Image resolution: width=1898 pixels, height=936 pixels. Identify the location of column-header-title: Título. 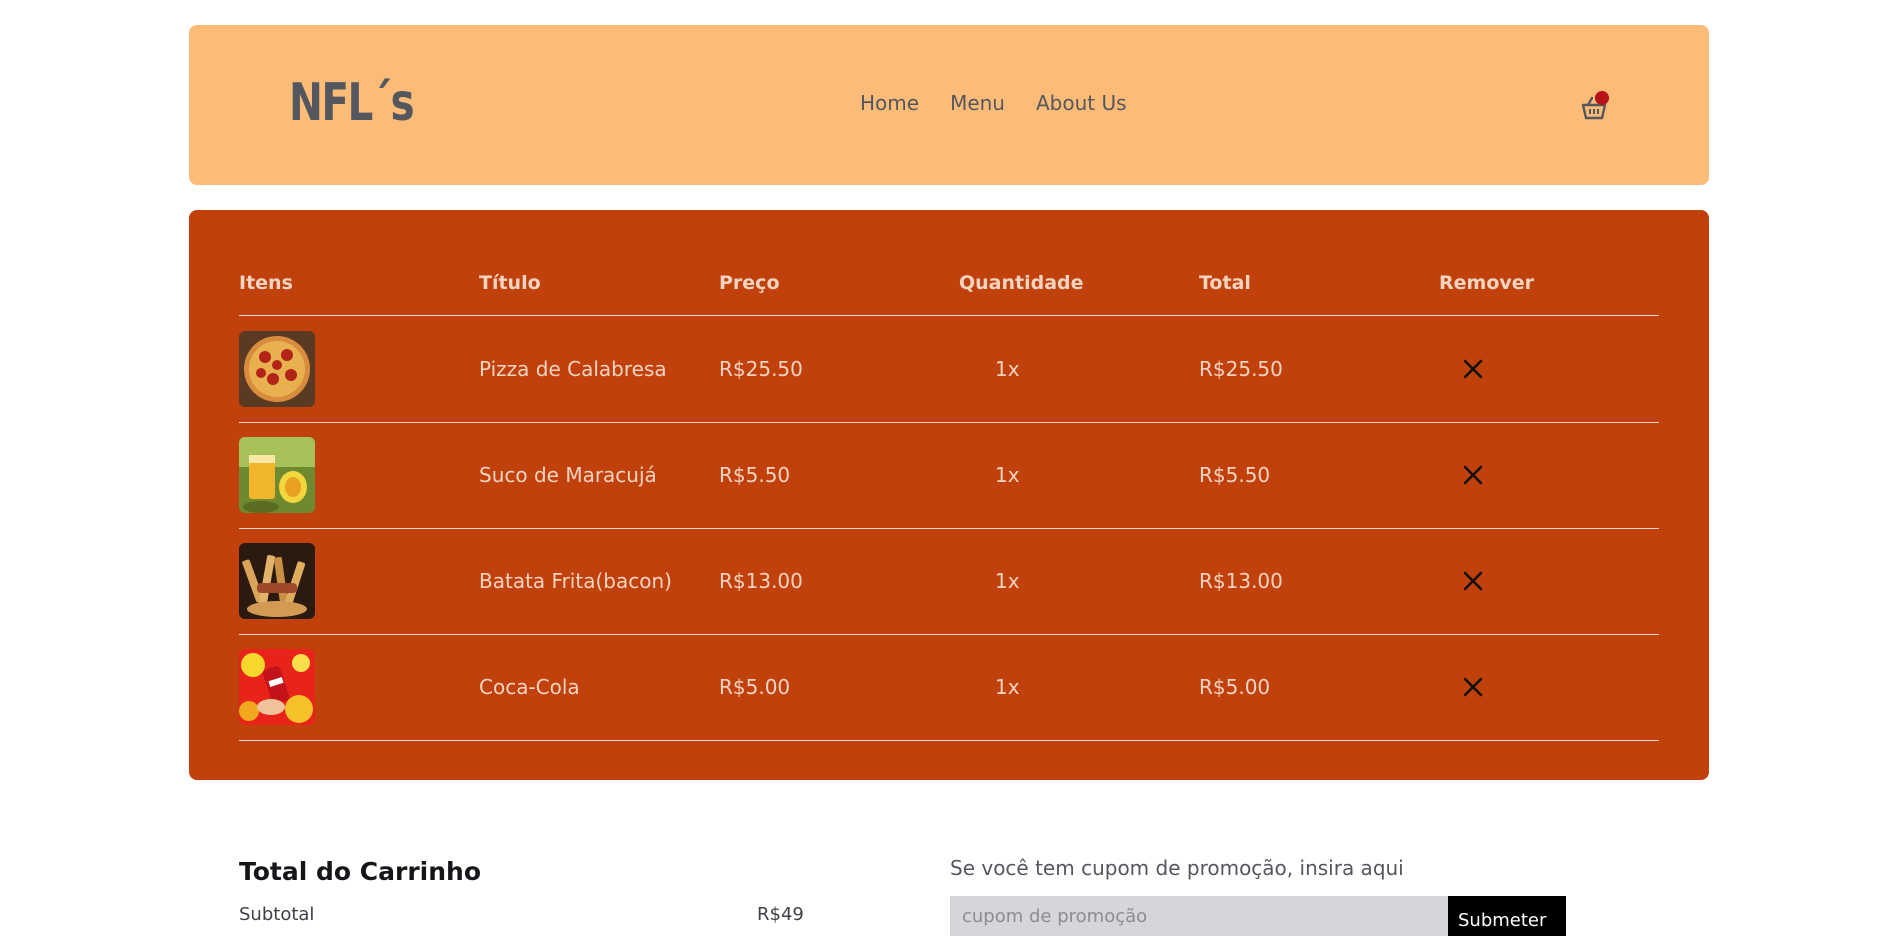
(510, 283).